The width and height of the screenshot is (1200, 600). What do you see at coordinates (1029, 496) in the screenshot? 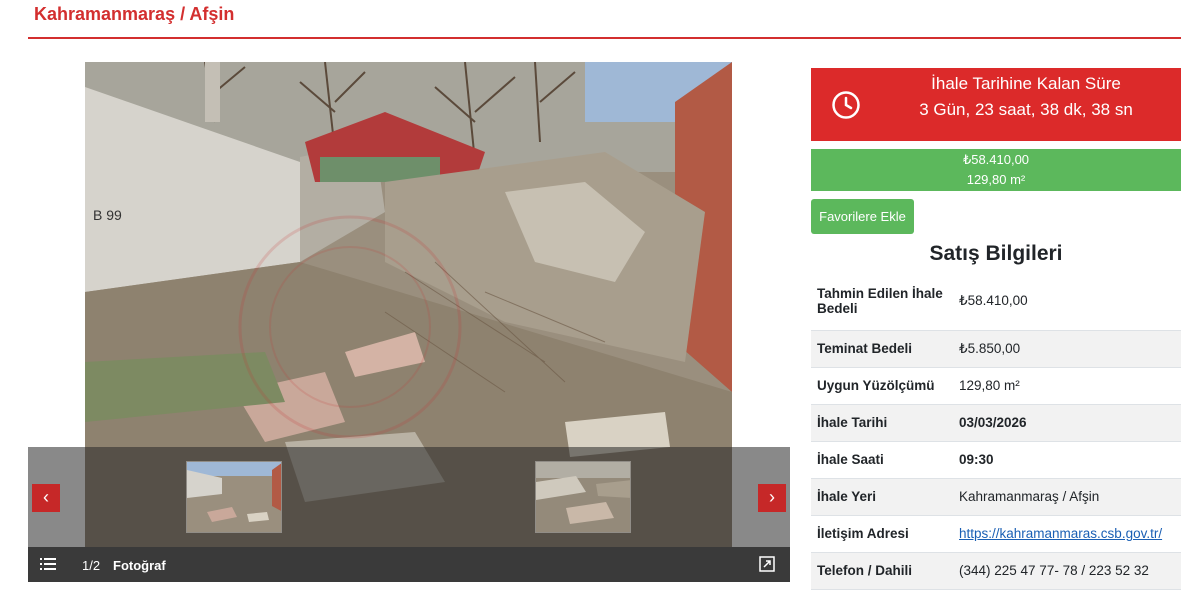
I see `row-value: Kahramanmaraş / Afşin` at bounding box center [1029, 496].